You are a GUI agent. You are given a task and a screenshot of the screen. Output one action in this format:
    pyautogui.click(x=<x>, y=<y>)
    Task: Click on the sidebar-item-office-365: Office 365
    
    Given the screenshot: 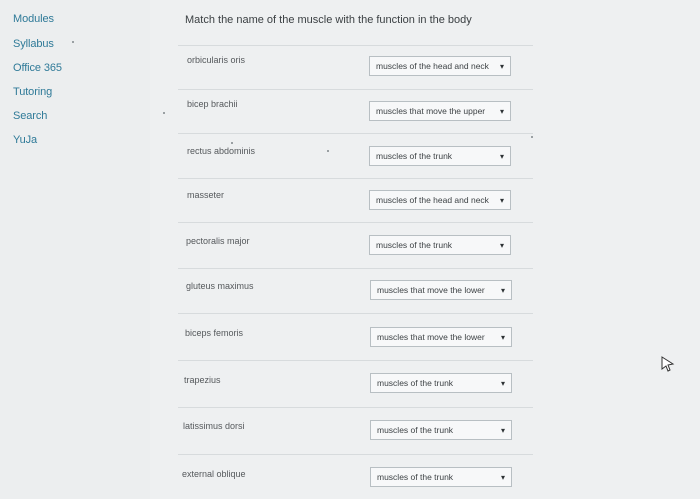 What is the action you would take?
    pyautogui.click(x=37, y=68)
    